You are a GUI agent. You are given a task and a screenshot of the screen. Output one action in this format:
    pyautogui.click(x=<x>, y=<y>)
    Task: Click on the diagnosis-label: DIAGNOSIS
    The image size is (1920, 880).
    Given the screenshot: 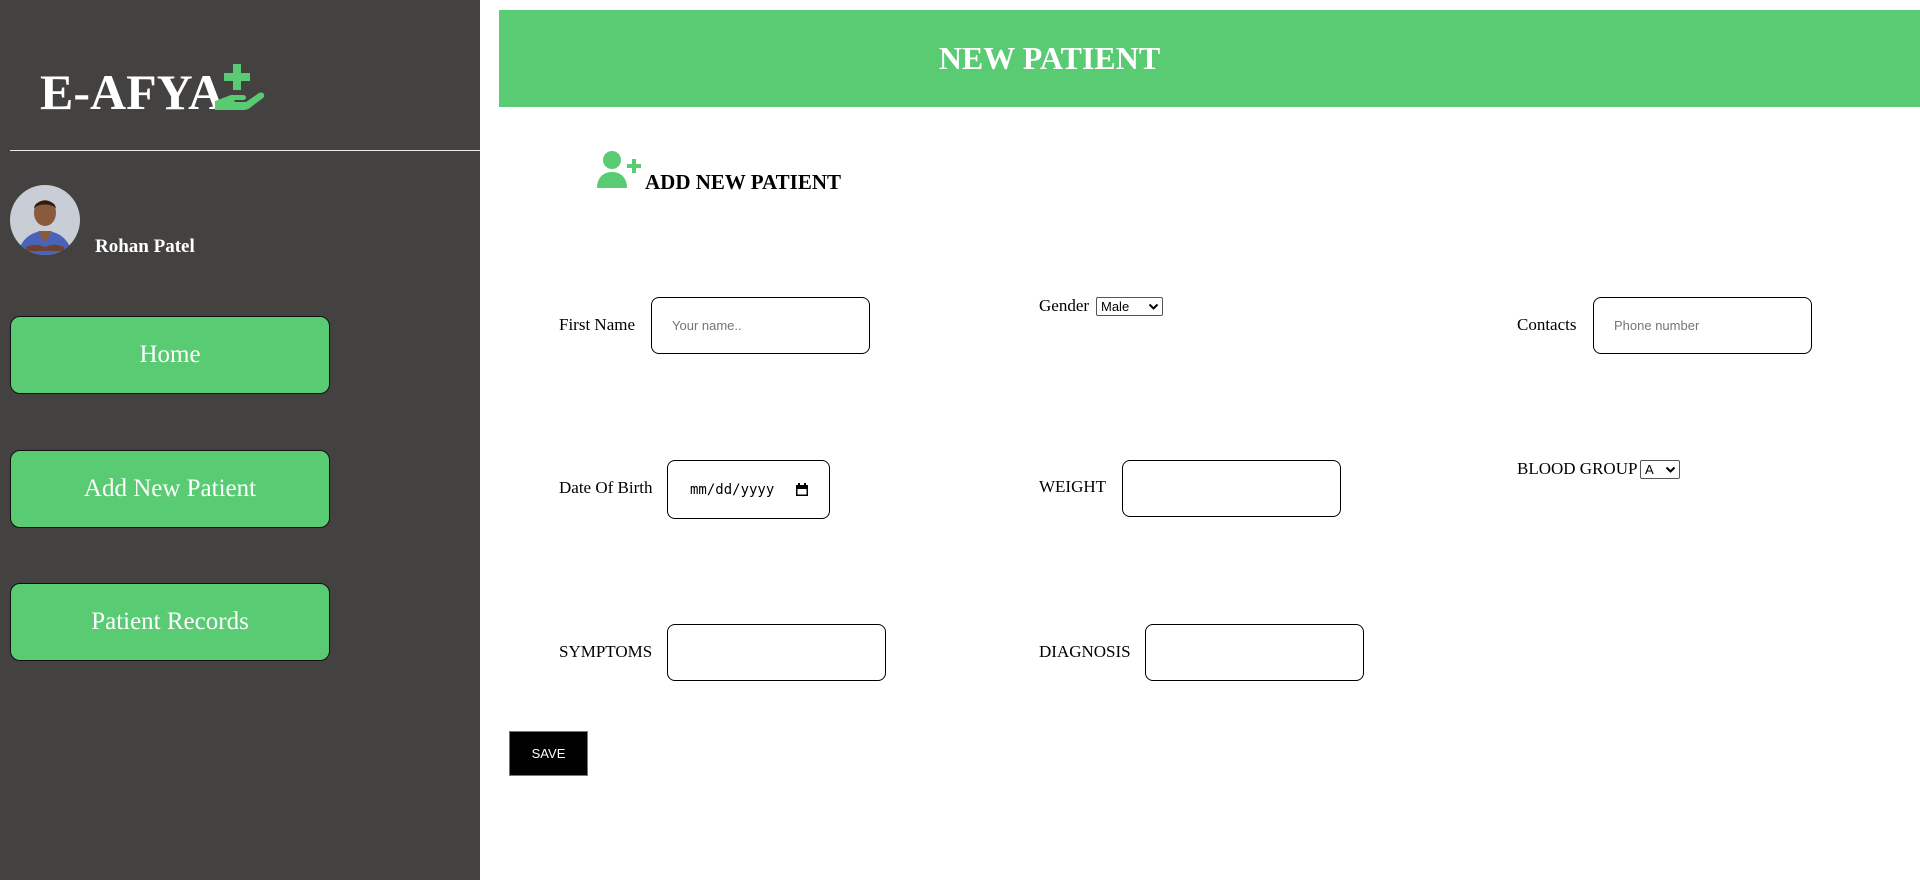 What is the action you would take?
    pyautogui.click(x=1085, y=651)
    